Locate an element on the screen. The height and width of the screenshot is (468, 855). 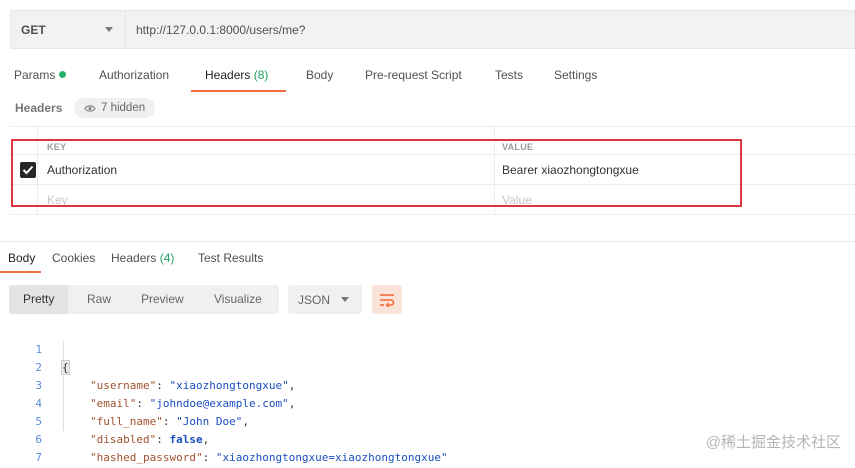
table-row: Authorization Bearer xiaozhongtongxue is located at coordinates (432, 170).